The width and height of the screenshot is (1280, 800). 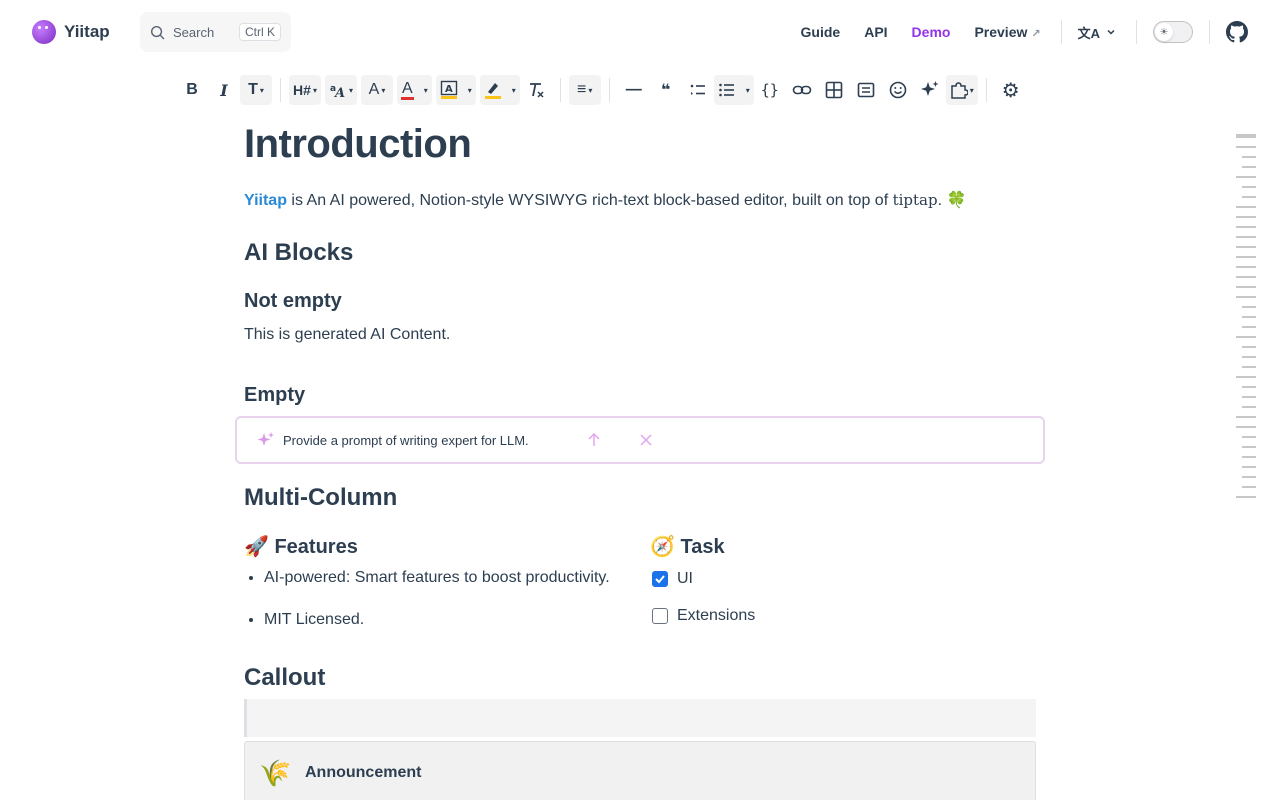 I want to click on settings-button: ⚙, so click(x=1011, y=90).